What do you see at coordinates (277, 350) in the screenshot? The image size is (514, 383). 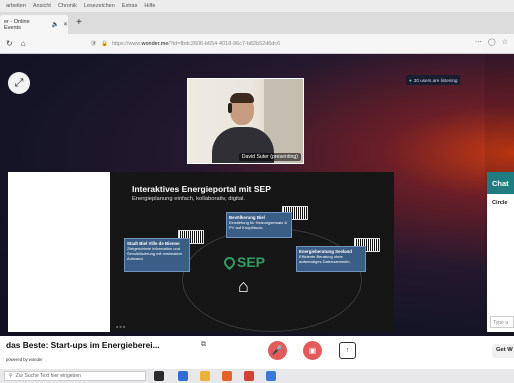 I see `mic-off-icon: 🎤` at bounding box center [277, 350].